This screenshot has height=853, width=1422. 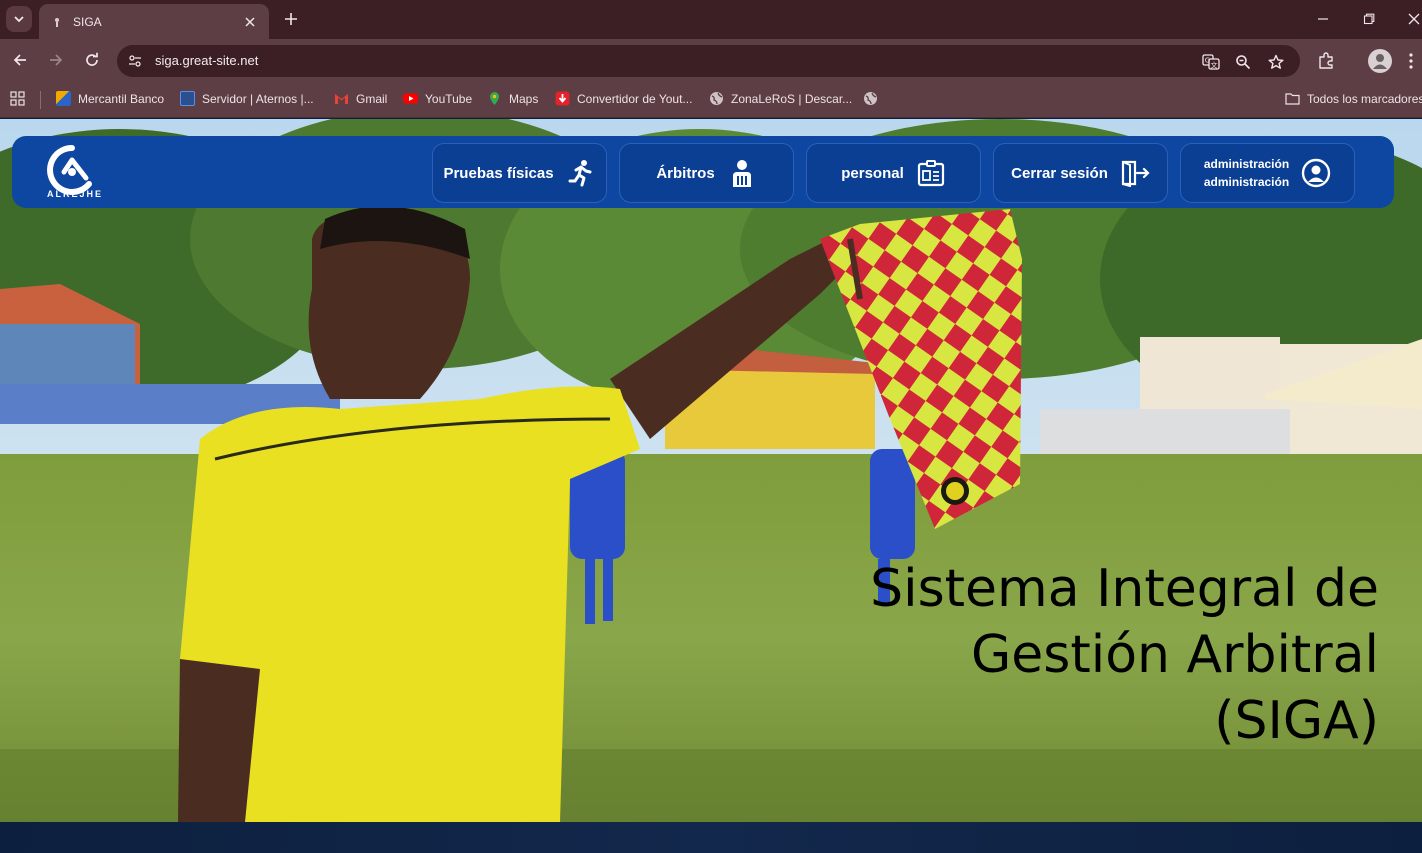 What do you see at coordinates (685, 173) in the screenshot?
I see `nav-label: Árbitros` at bounding box center [685, 173].